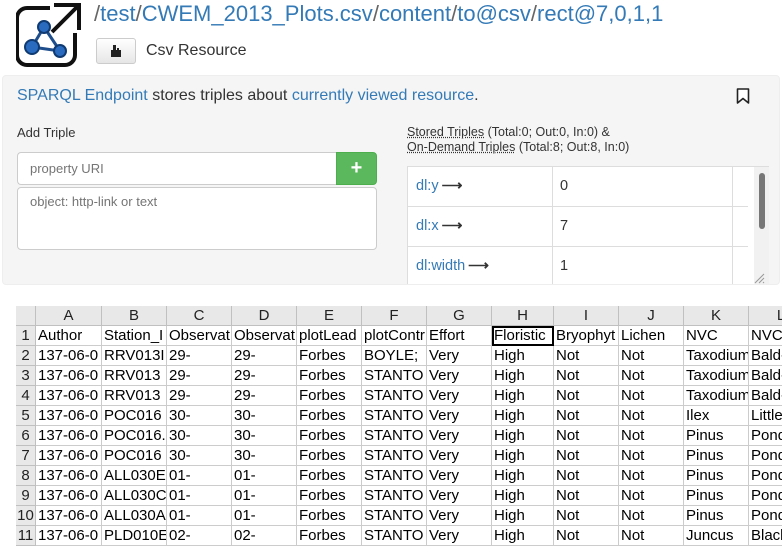  What do you see at coordinates (26, 516) in the screenshot?
I see `row-header: 10` at bounding box center [26, 516].